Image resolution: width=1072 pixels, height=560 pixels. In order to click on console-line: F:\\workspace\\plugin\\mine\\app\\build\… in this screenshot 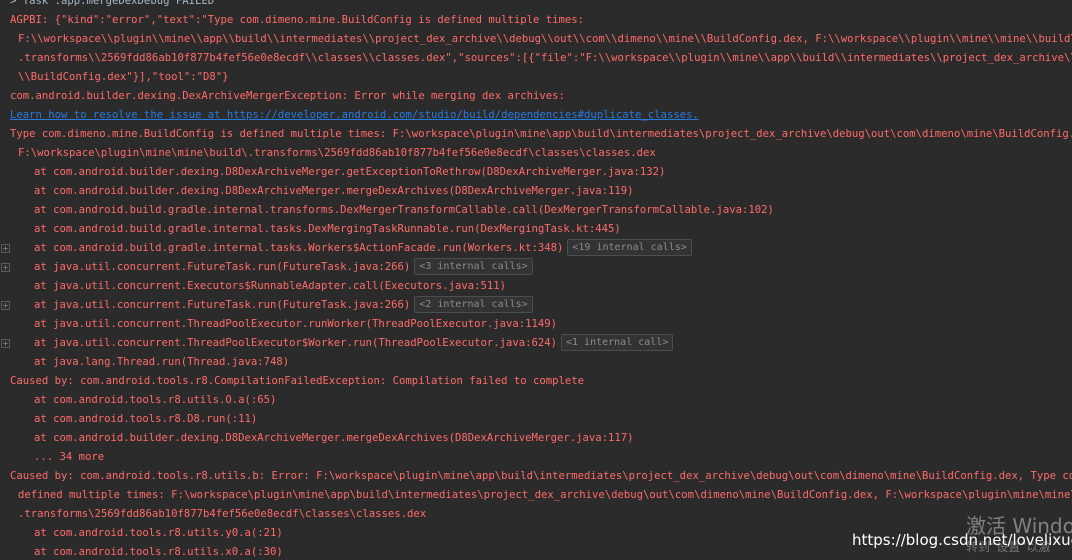, I will do `click(536, 39)`.